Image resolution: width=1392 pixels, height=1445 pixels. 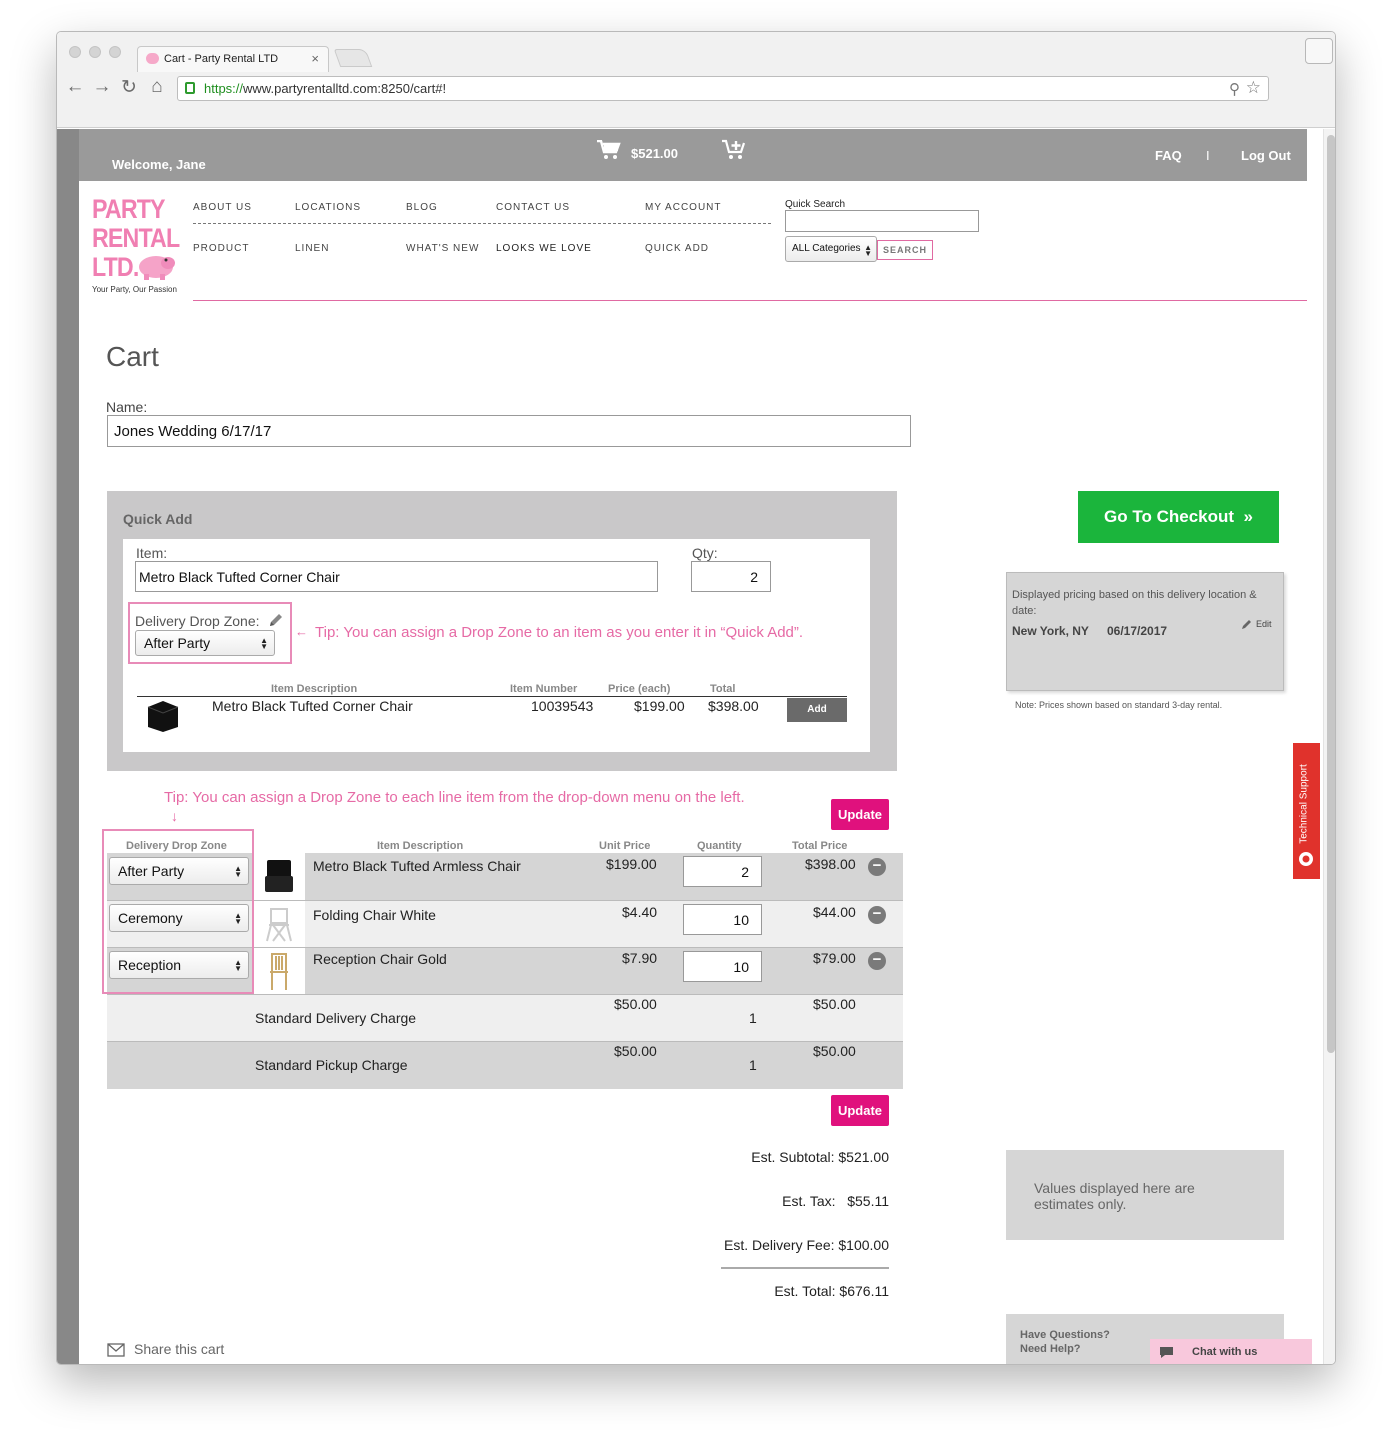 What do you see at coordinates (1225, 1352) in the screenshot?
I see `chat-label: Chat with us` at bounding box center [1225, 1352].